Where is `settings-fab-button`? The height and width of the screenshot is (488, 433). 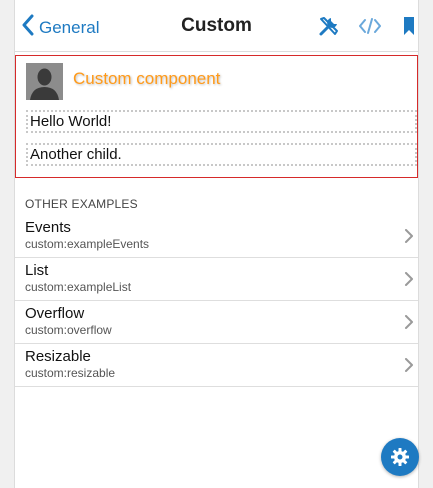
settings-fab-button is located at coordinates (400, 457).